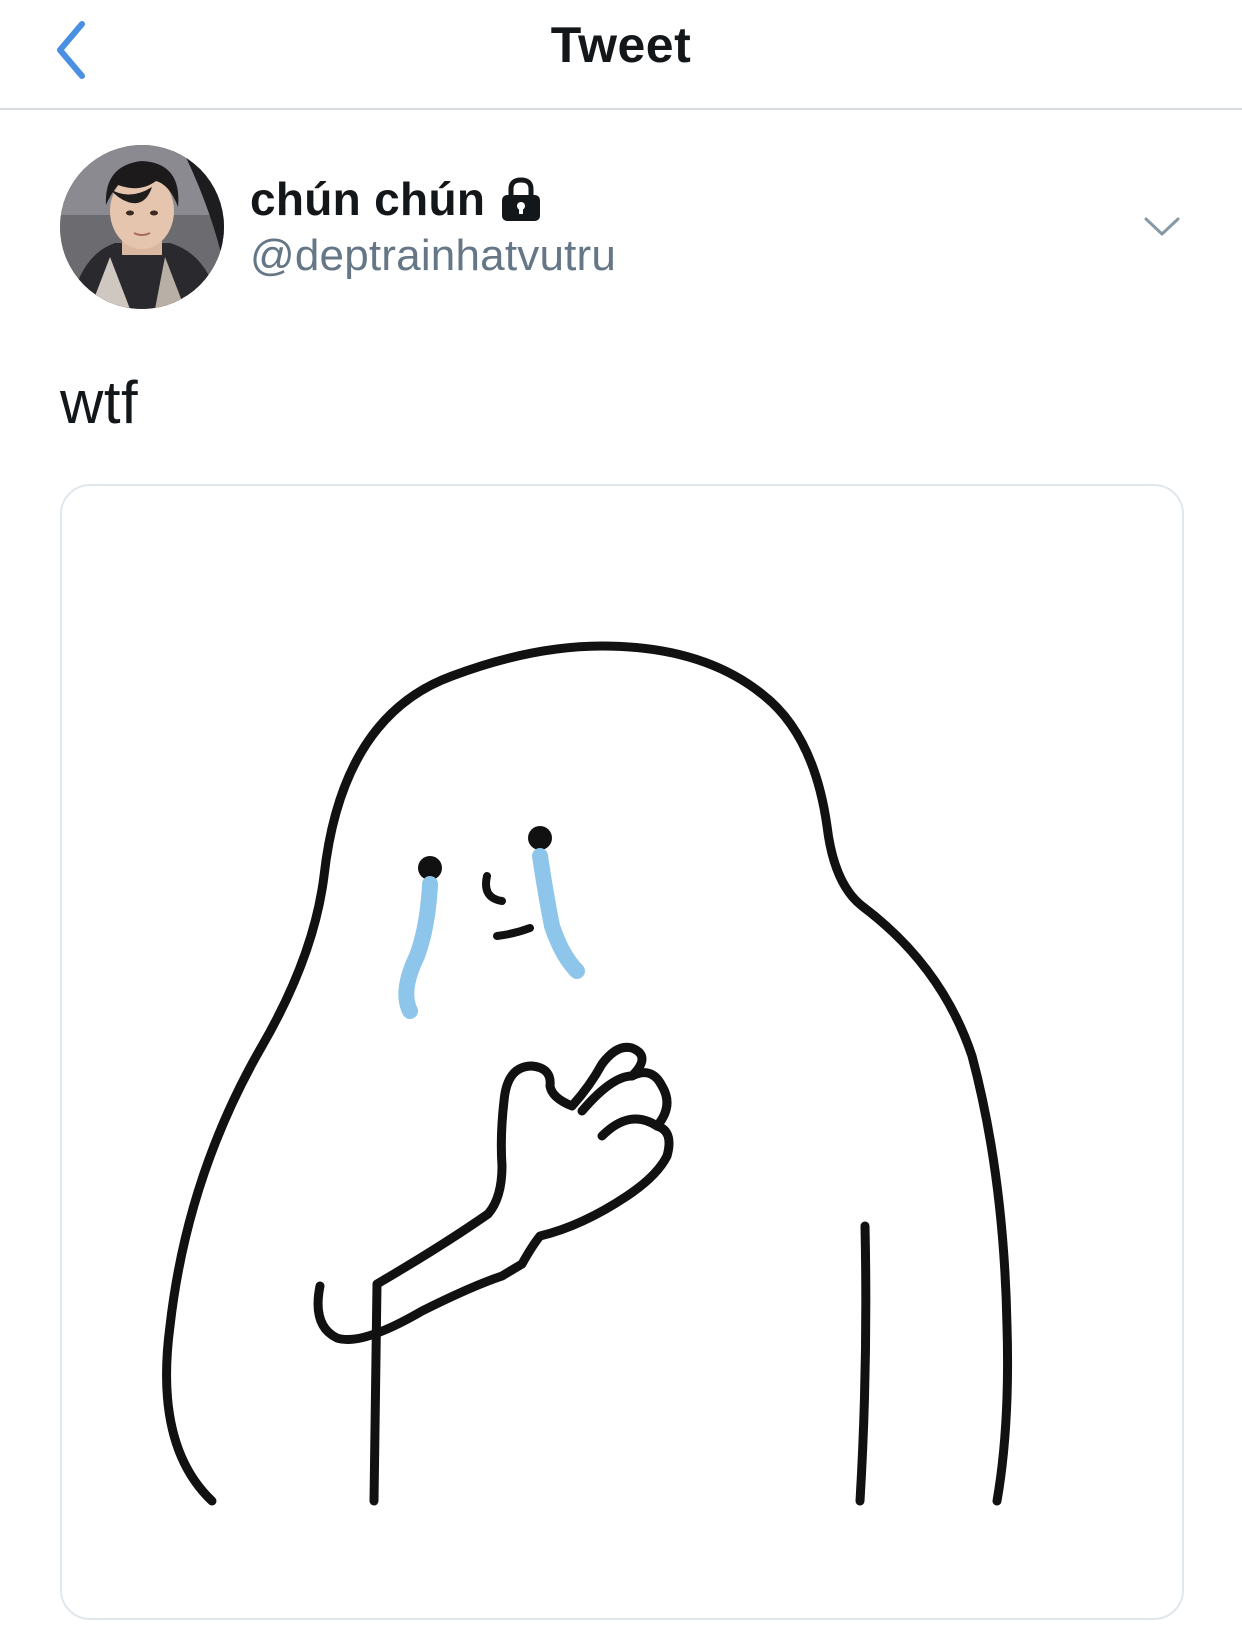 This screenshot has height=1651, width=1242. What do you see at coordinates (433, 256) in the screenshot?
I see `user-handle: @deptrainhatvutru` at bounding box center [433, 256].